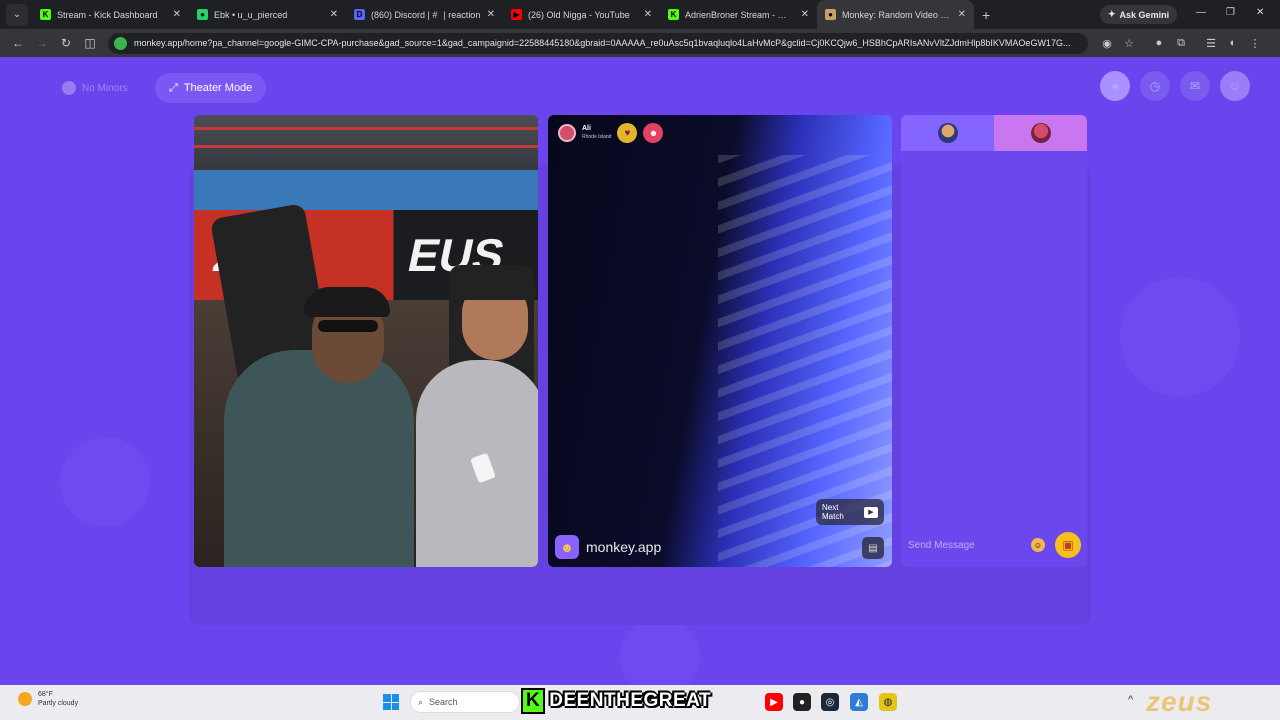 This screenshot has width=1280, height=720. What do you see at coordinates (1255, 43) in the screenshot?
I see `more-menu-icon: ⋮` at bounding box center [1255, 43].